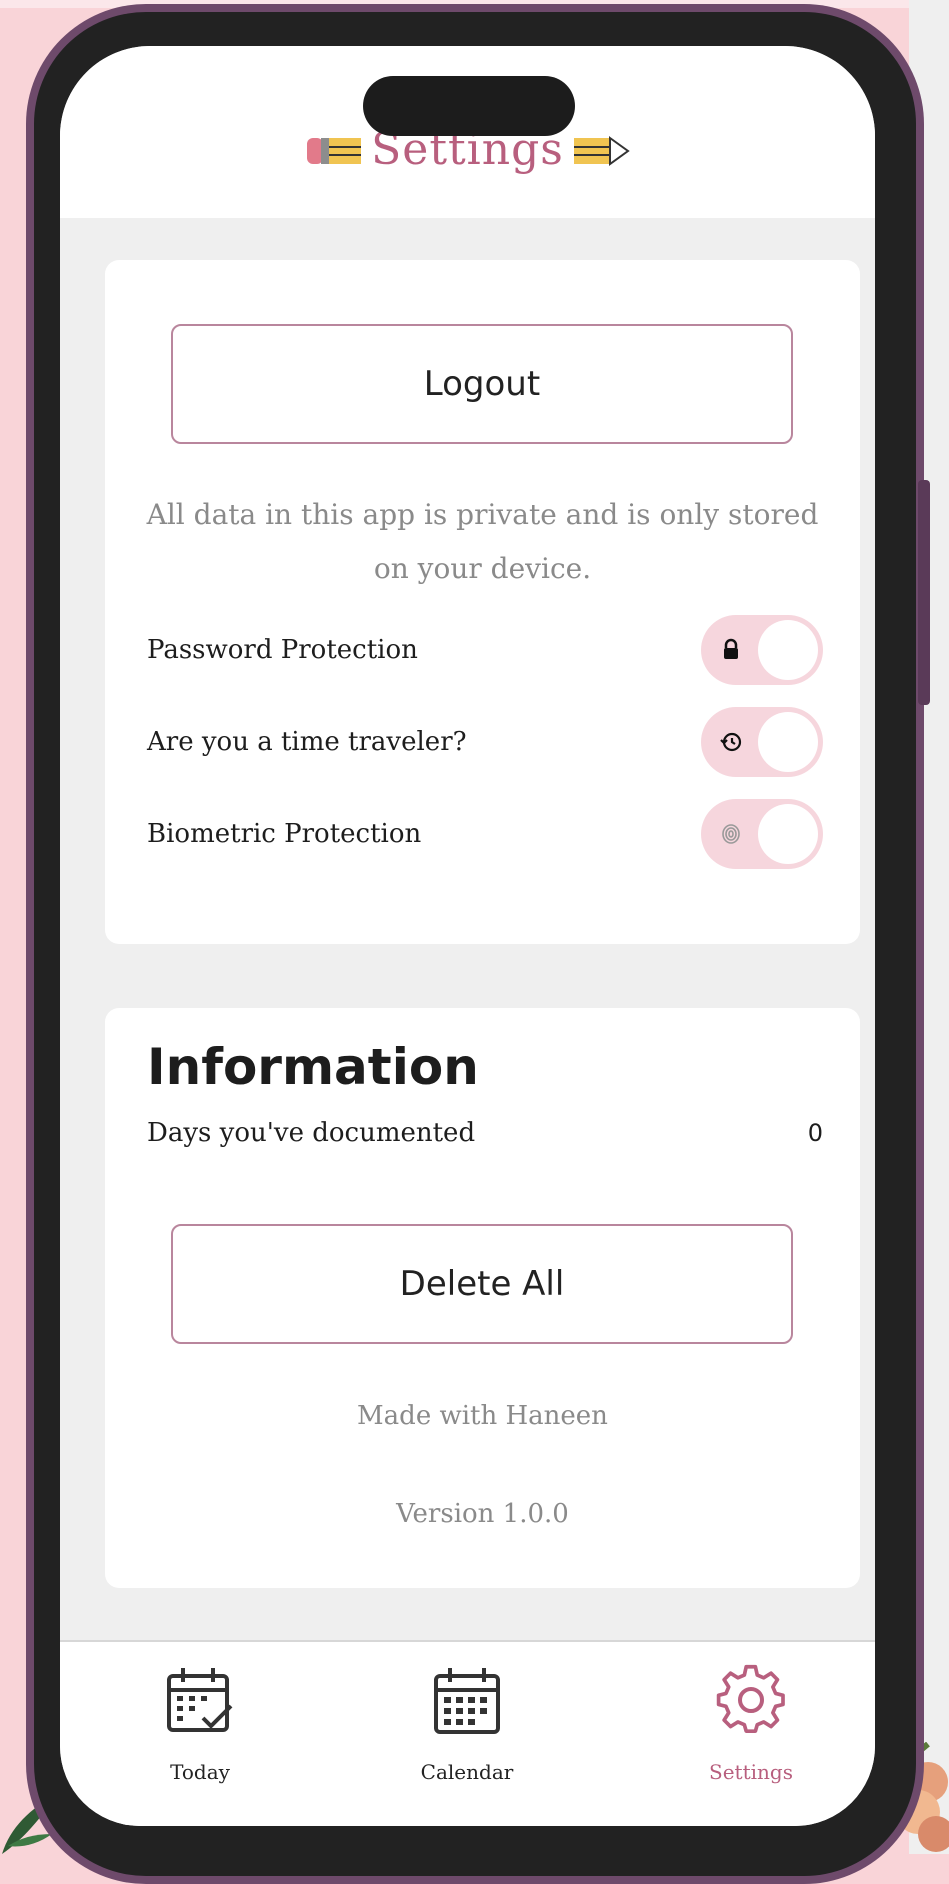  What do you see at coordinates (750, 1699) in the screenshot?
I see `gear-icon` at bounding box center [750, 1699].